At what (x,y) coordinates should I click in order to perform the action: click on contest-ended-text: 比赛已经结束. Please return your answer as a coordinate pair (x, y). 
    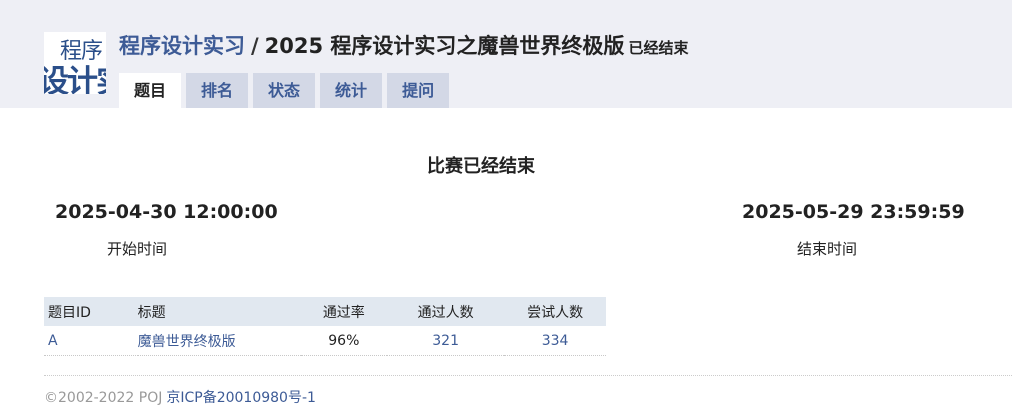
    Looking at the image, I should click on (481, 166).